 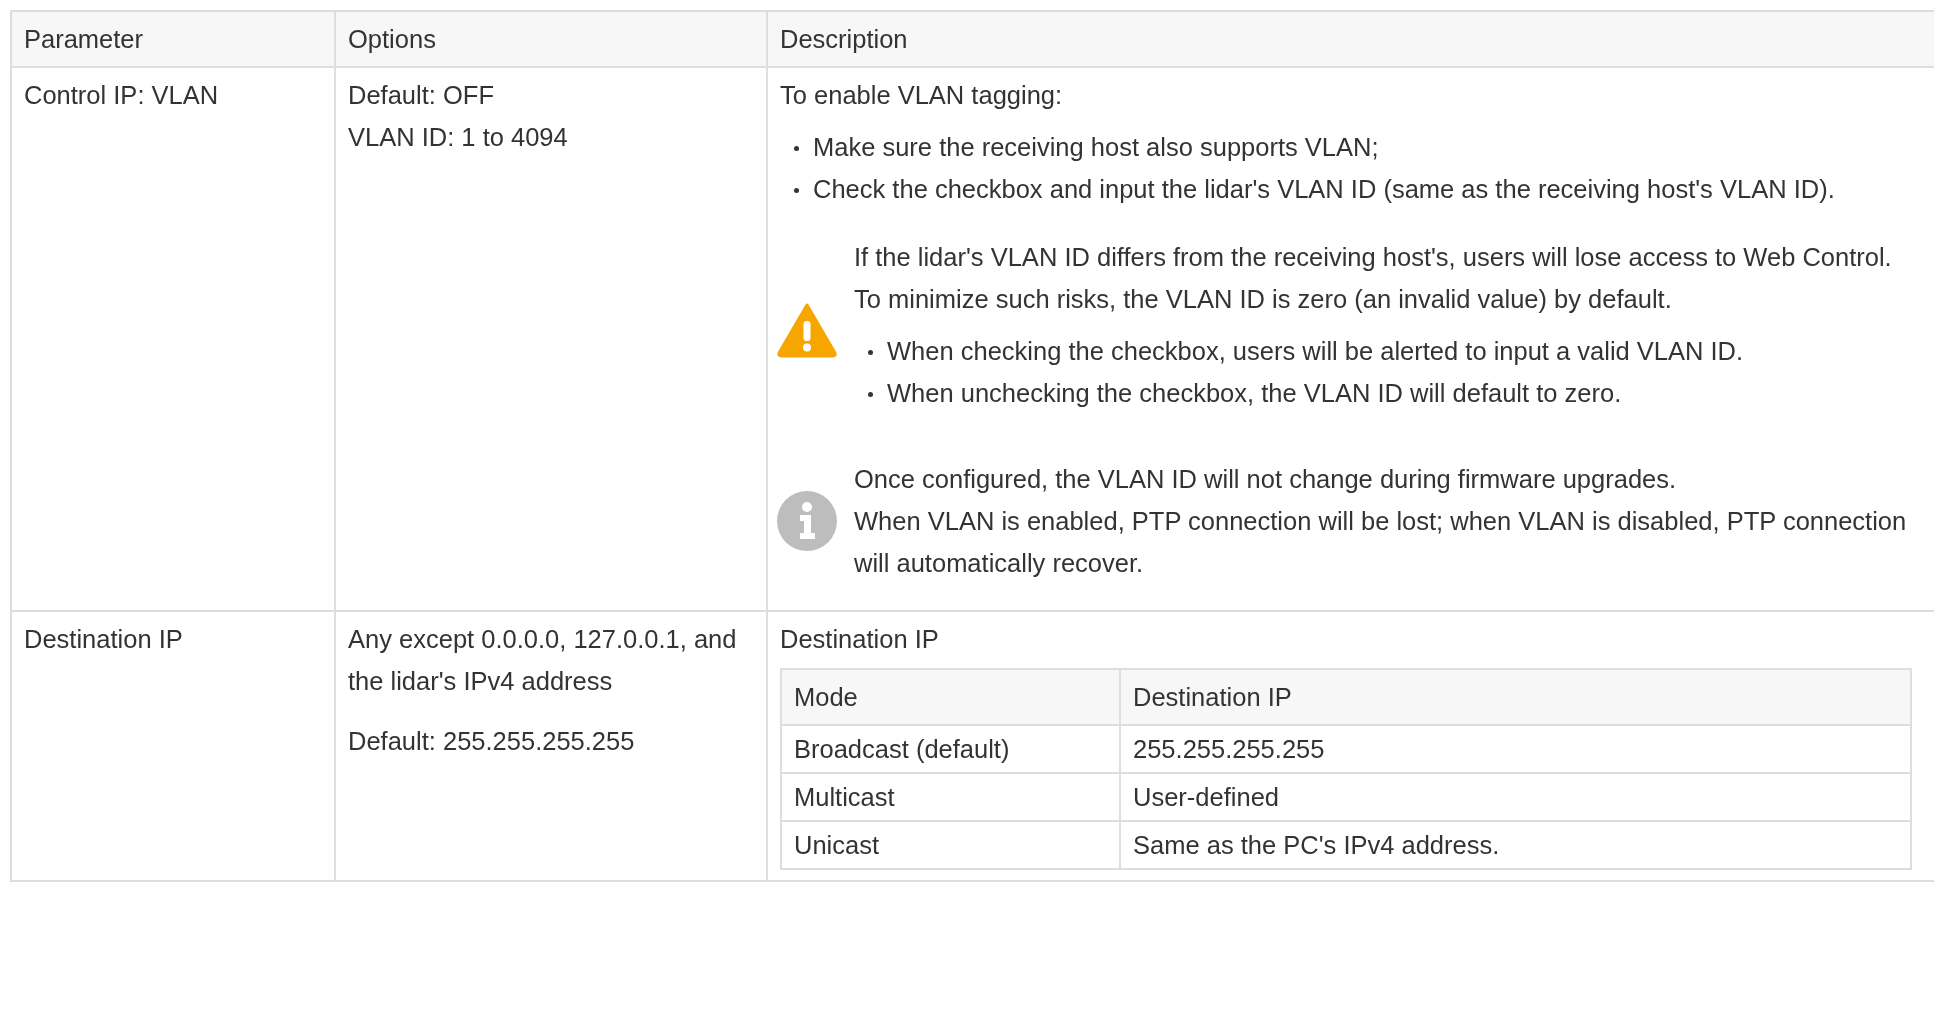 I want to click on table-cell: User-defined, so click(x=1515, y=797).